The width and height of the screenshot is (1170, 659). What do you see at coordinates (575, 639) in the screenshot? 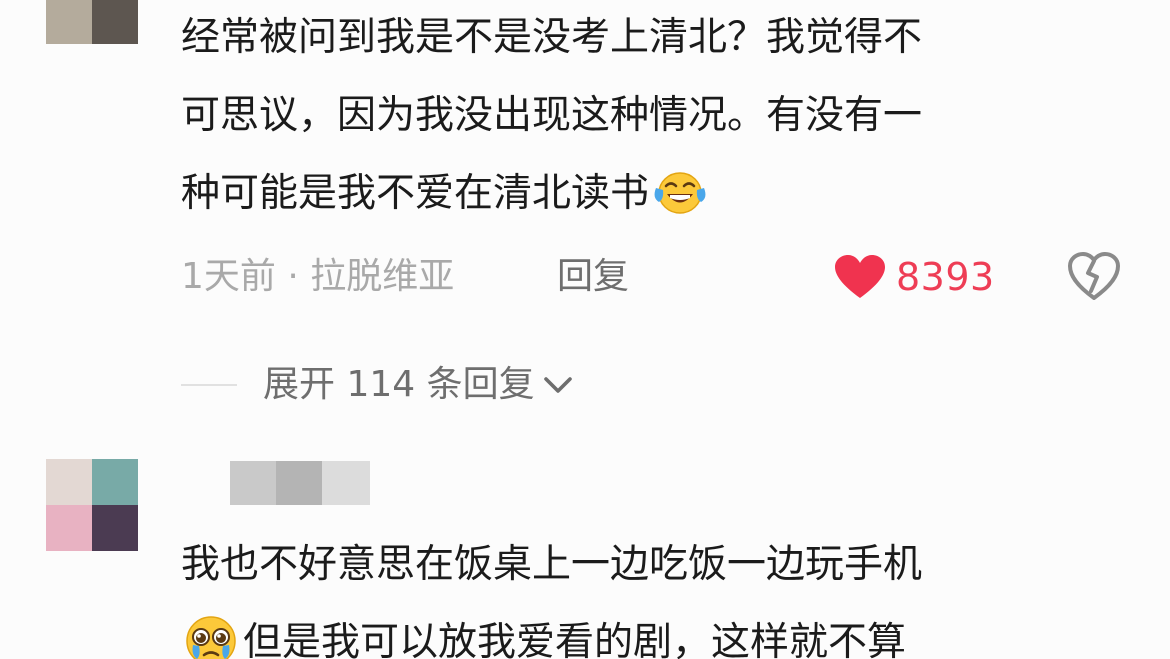
I see `comment-line: 但是我可以放我爱看的剧，这样就不算` at bounding box center [575, 639].